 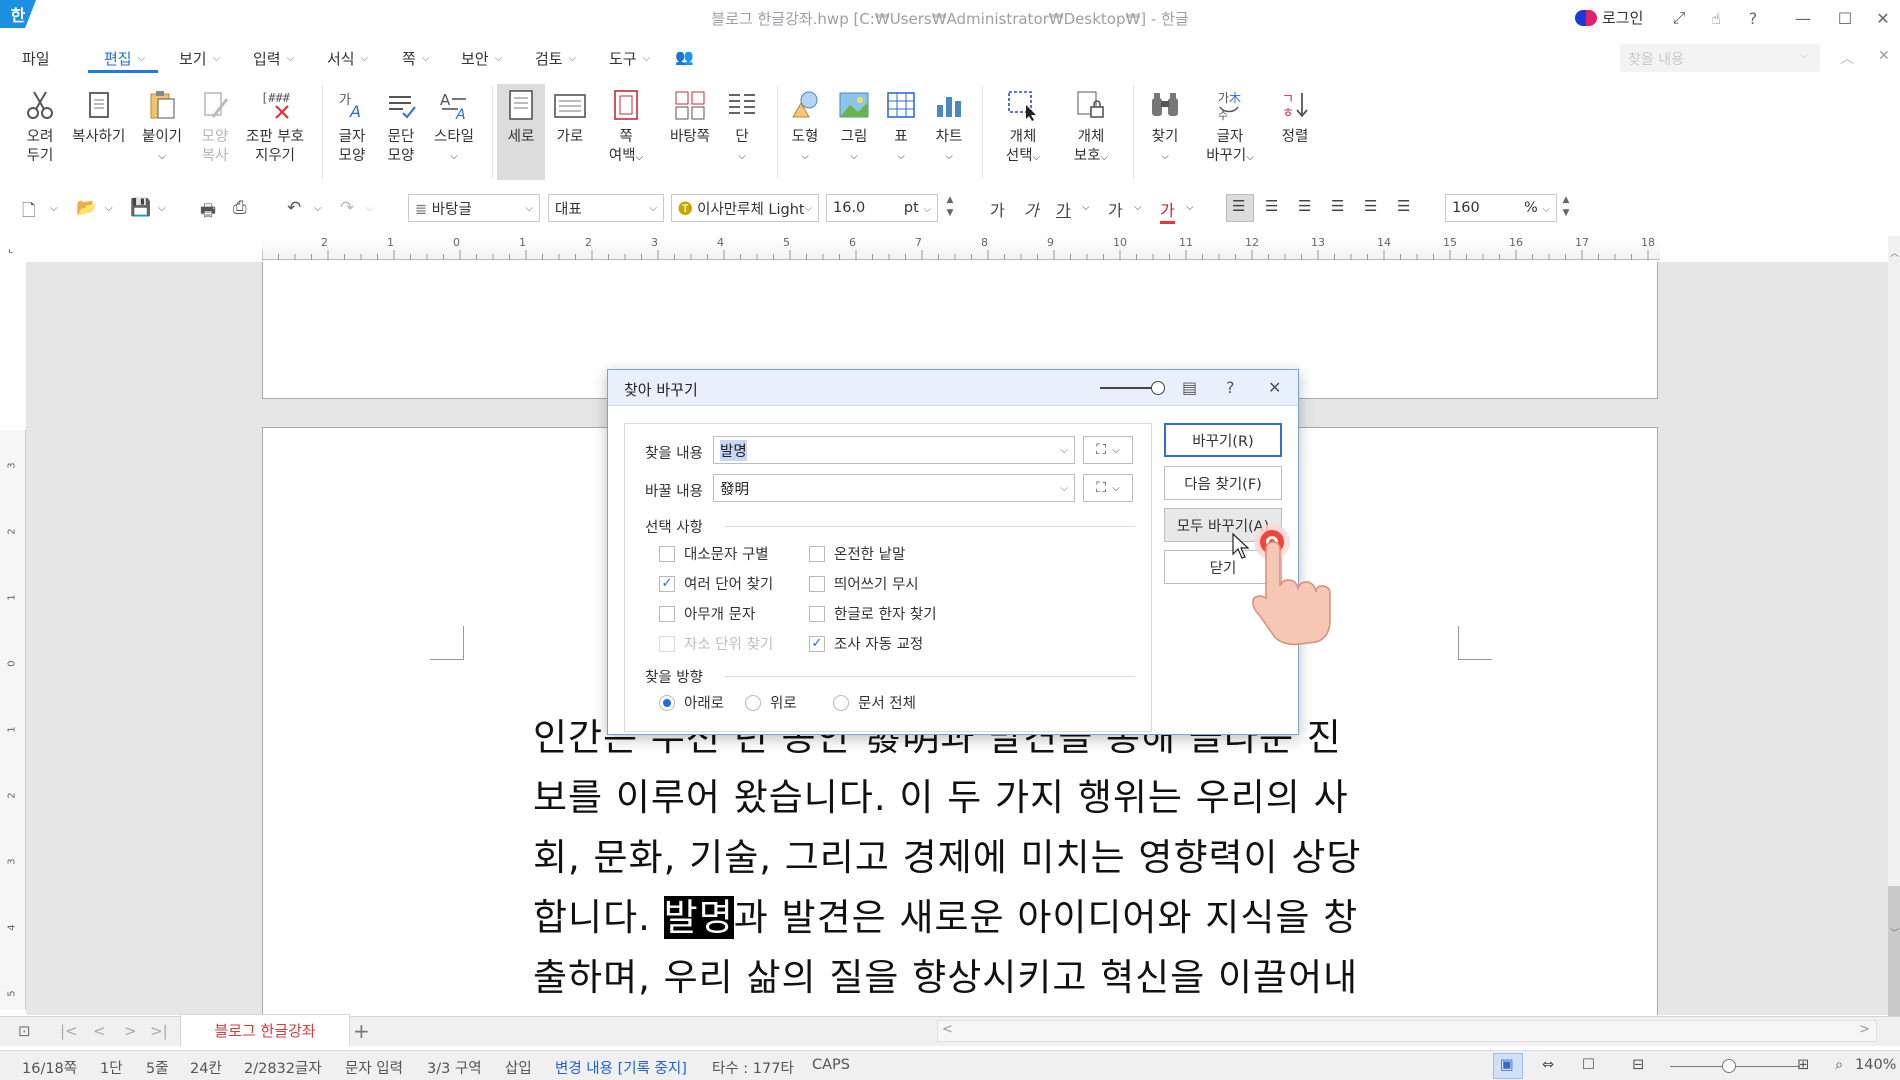 What do you see at coordinates (894, 450) in the screenshot?
I see `find-input: 발명 ⌵` at bounding box center [894, 450].